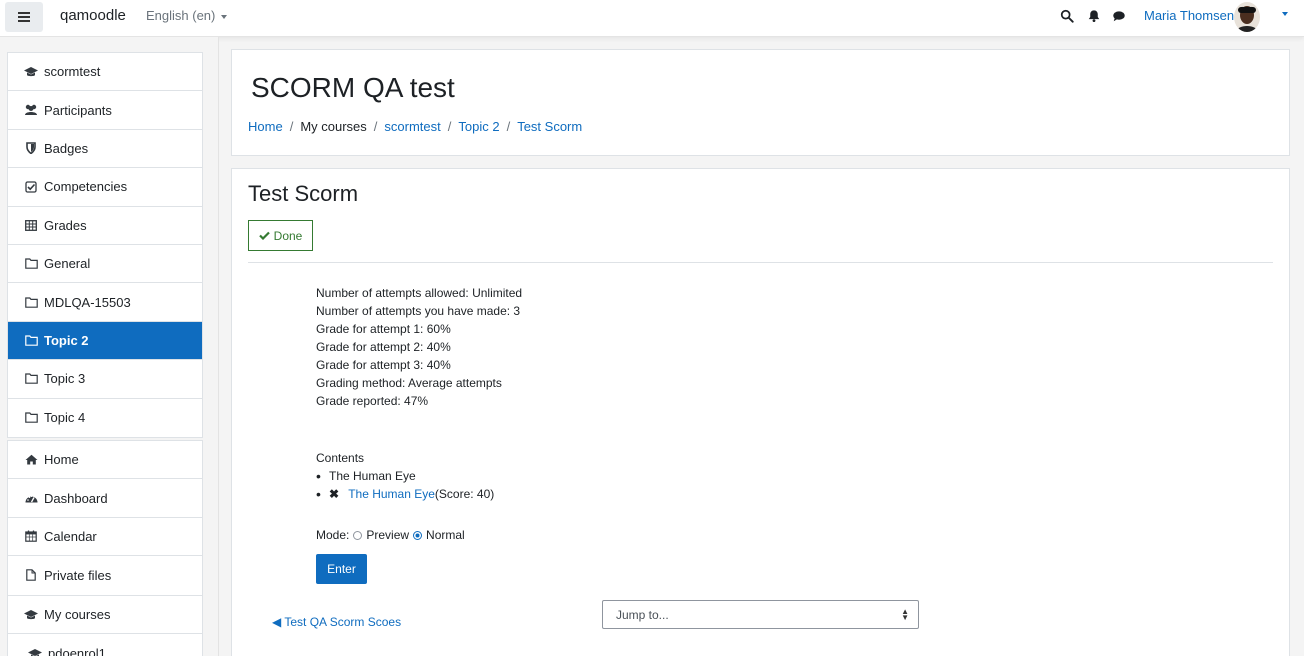  What do you see at coordinates (77, 651) in the screenshot?
I see `sidebar-item-label: pdoenrol1` at bounding box center [77, 651].